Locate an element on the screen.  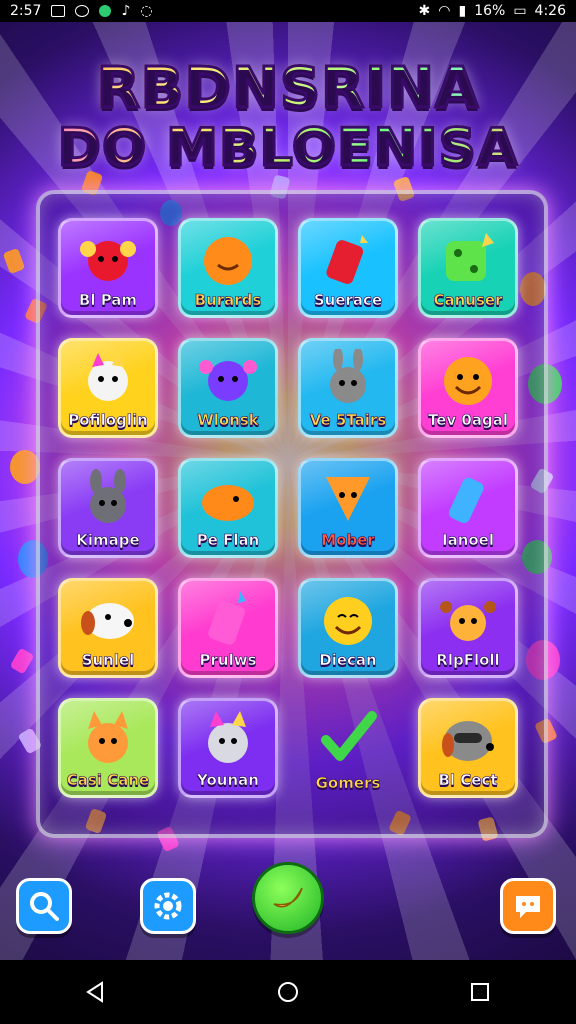
orange-smiley-icon is located at coordinates (468, 381).